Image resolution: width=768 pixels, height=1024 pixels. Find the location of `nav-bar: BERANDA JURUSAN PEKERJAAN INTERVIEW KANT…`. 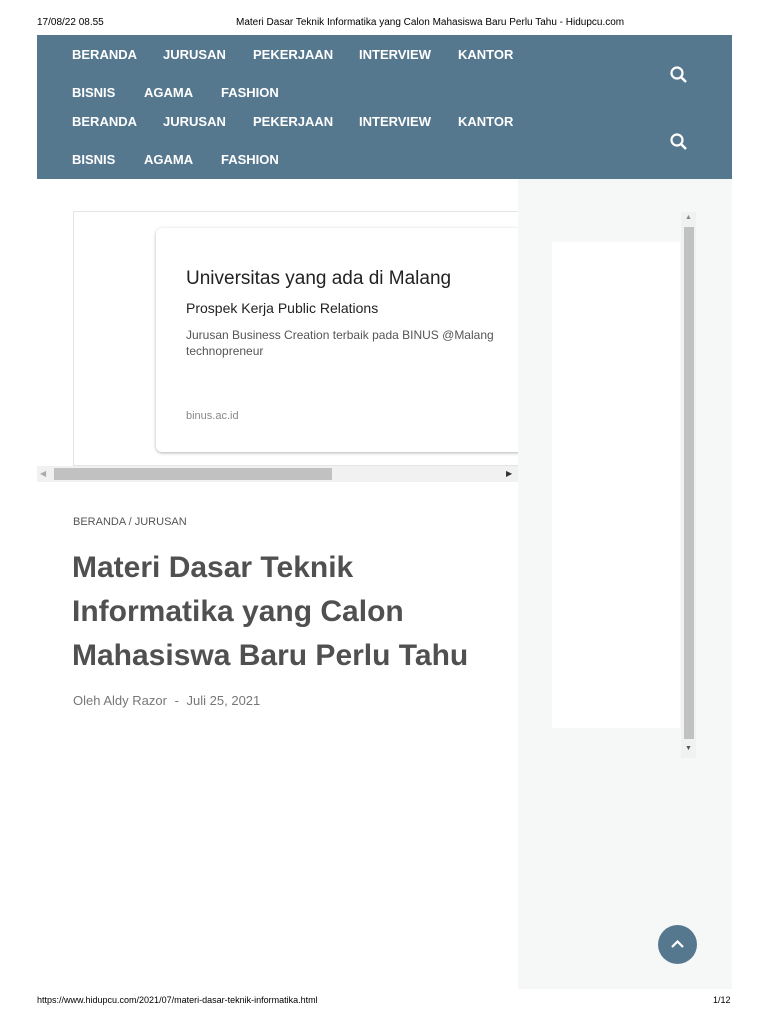

nav-bar: BERANDA JURUSAN PEKERJAAN INTERVIEW KANT… is located at coordinates (384, 107).